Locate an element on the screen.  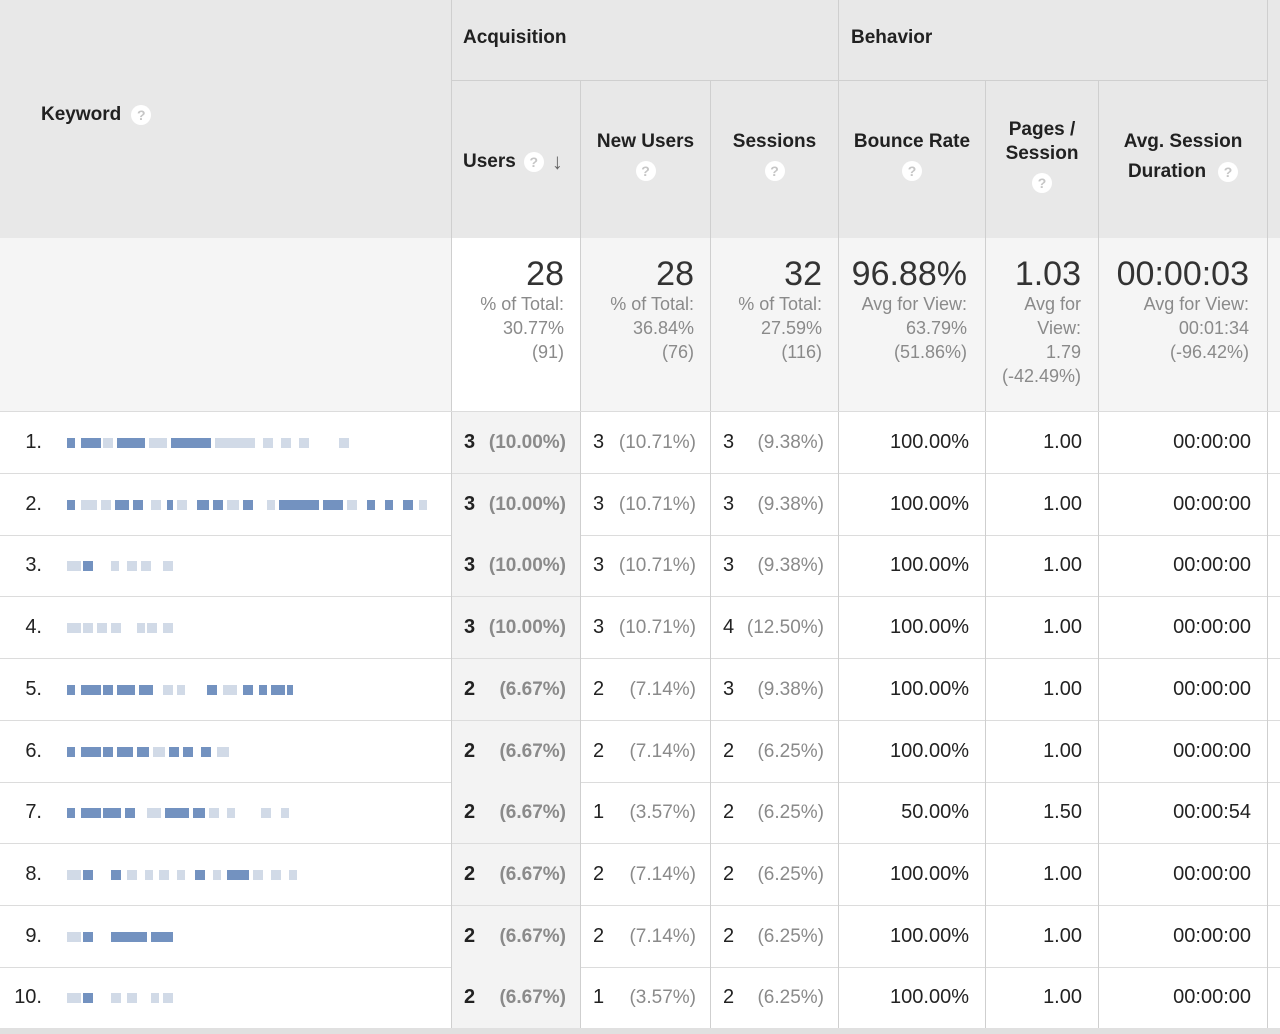
pages-session-cell: 1.50 is located at coordinates (1042, 812).